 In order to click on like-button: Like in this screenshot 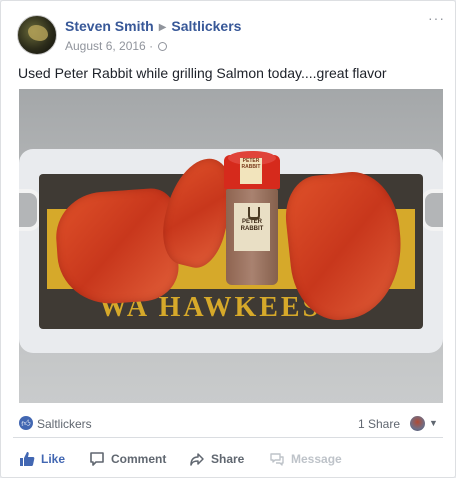, I will do `click(42, 459)`.